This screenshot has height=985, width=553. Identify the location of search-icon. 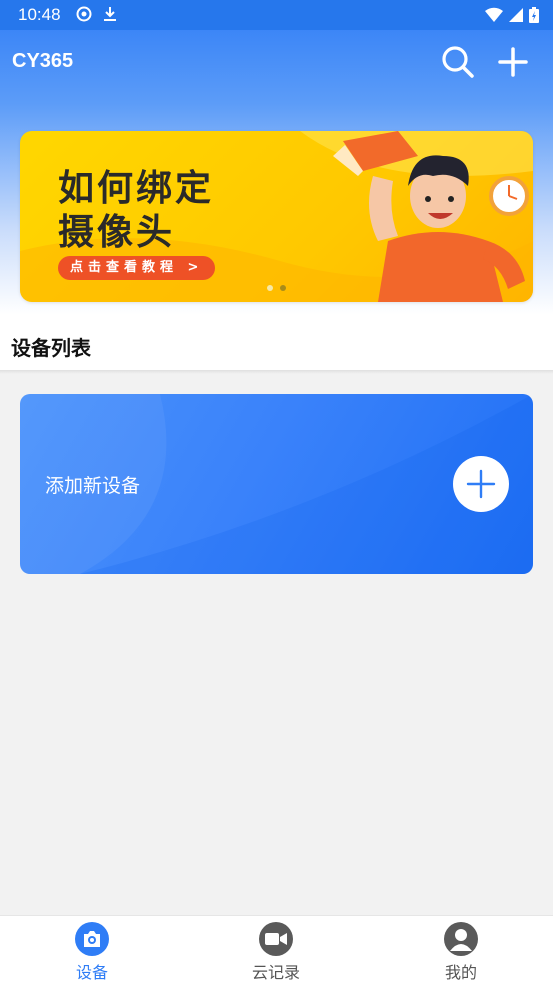
(458, 62).